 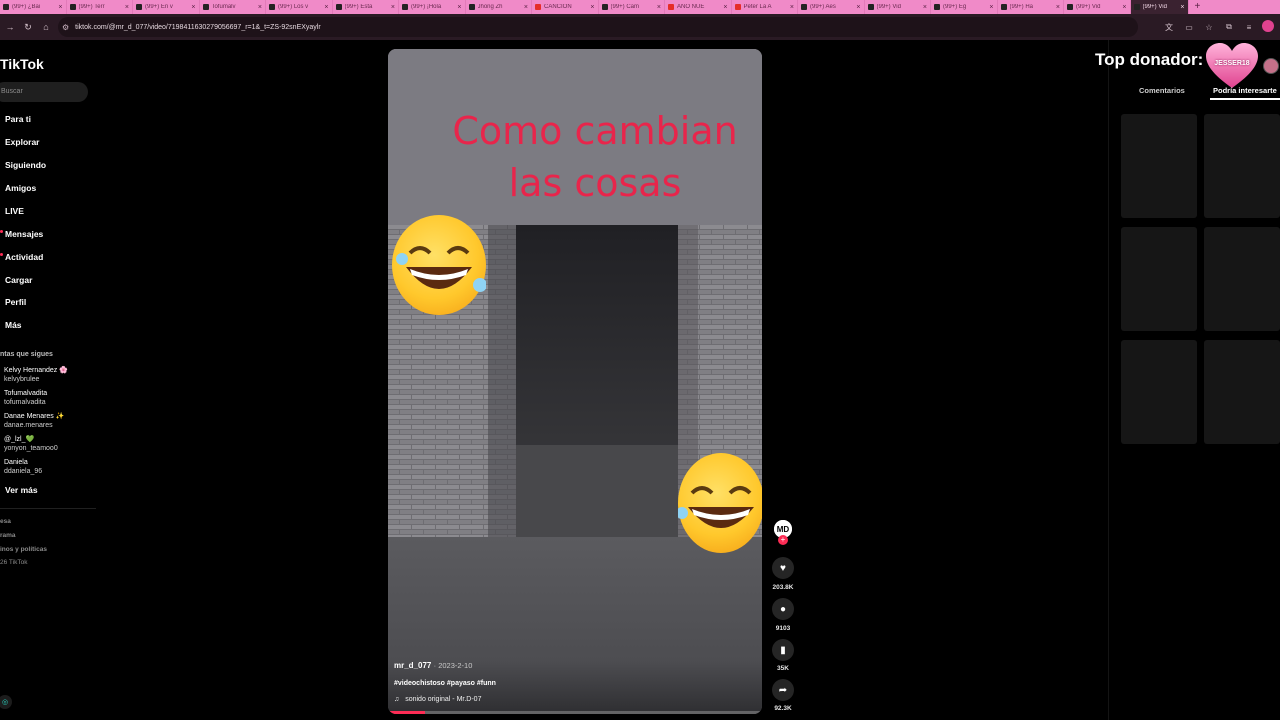 What do you see at coordinates (15, 302) in the screenshot?
I see `nav-perfil: Perfil` at bounding box center [15, 302].